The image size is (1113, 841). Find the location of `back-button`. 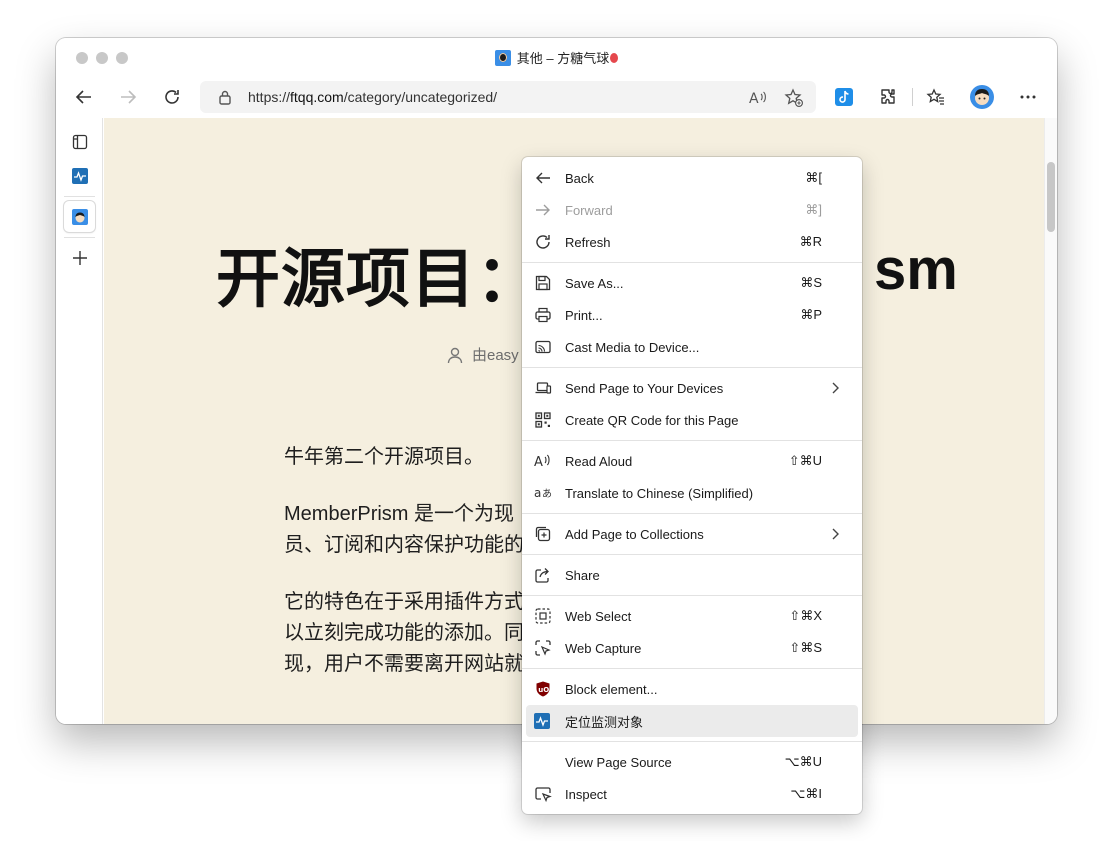

back-button is located at coordinates (84, 97).